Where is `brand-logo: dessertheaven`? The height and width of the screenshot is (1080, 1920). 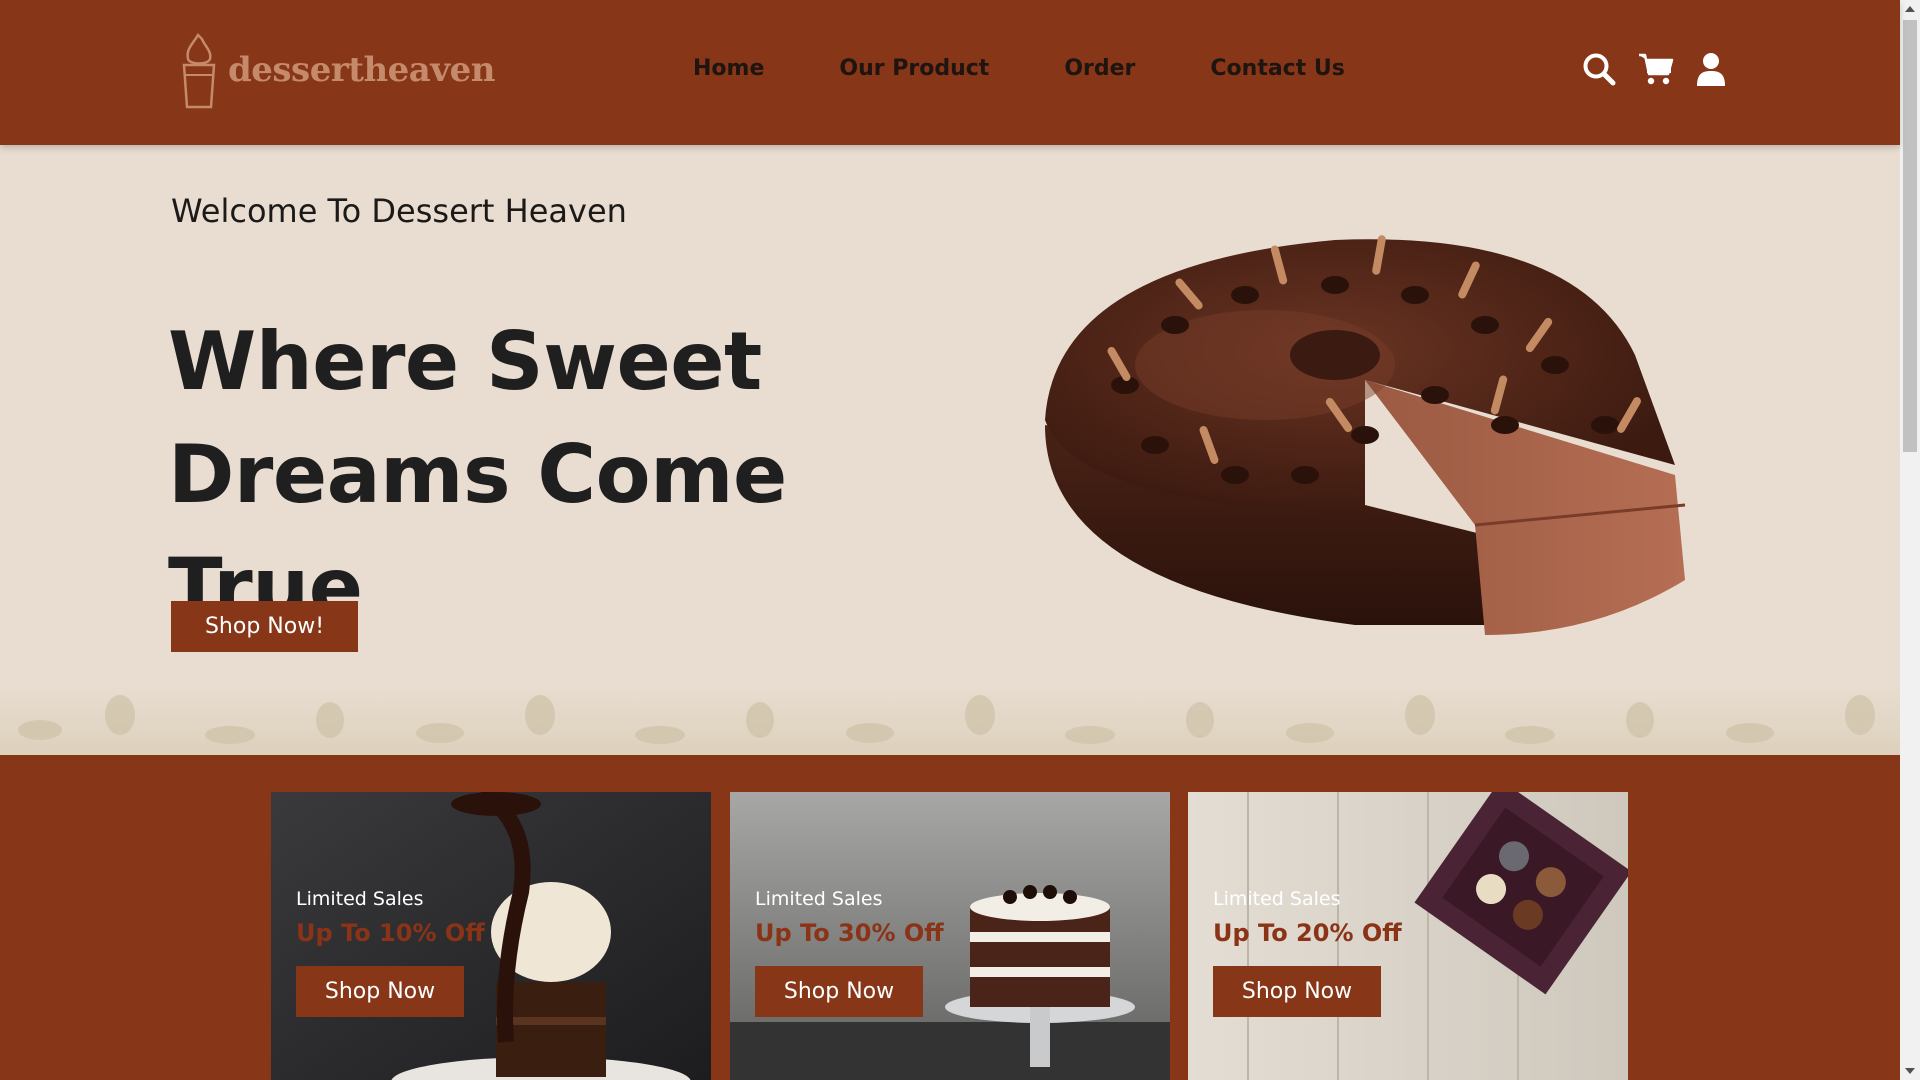
brand-logo: dessertheaven is located at coordinates (336, 70).